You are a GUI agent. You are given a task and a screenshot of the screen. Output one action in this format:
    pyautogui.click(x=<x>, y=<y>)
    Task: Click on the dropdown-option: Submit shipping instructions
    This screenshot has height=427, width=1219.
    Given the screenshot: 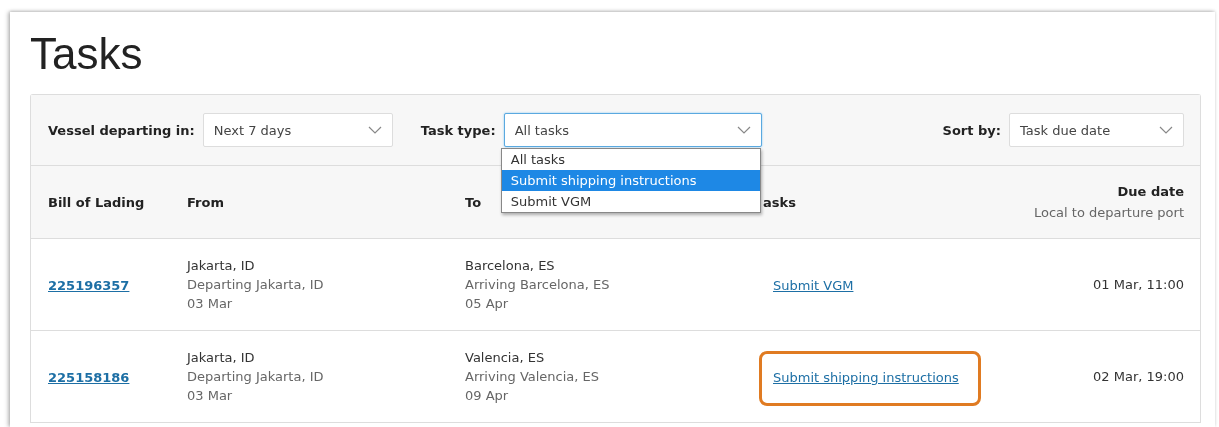 What is the action you would take?
    pyautogui.click(x=630, y=180)
    